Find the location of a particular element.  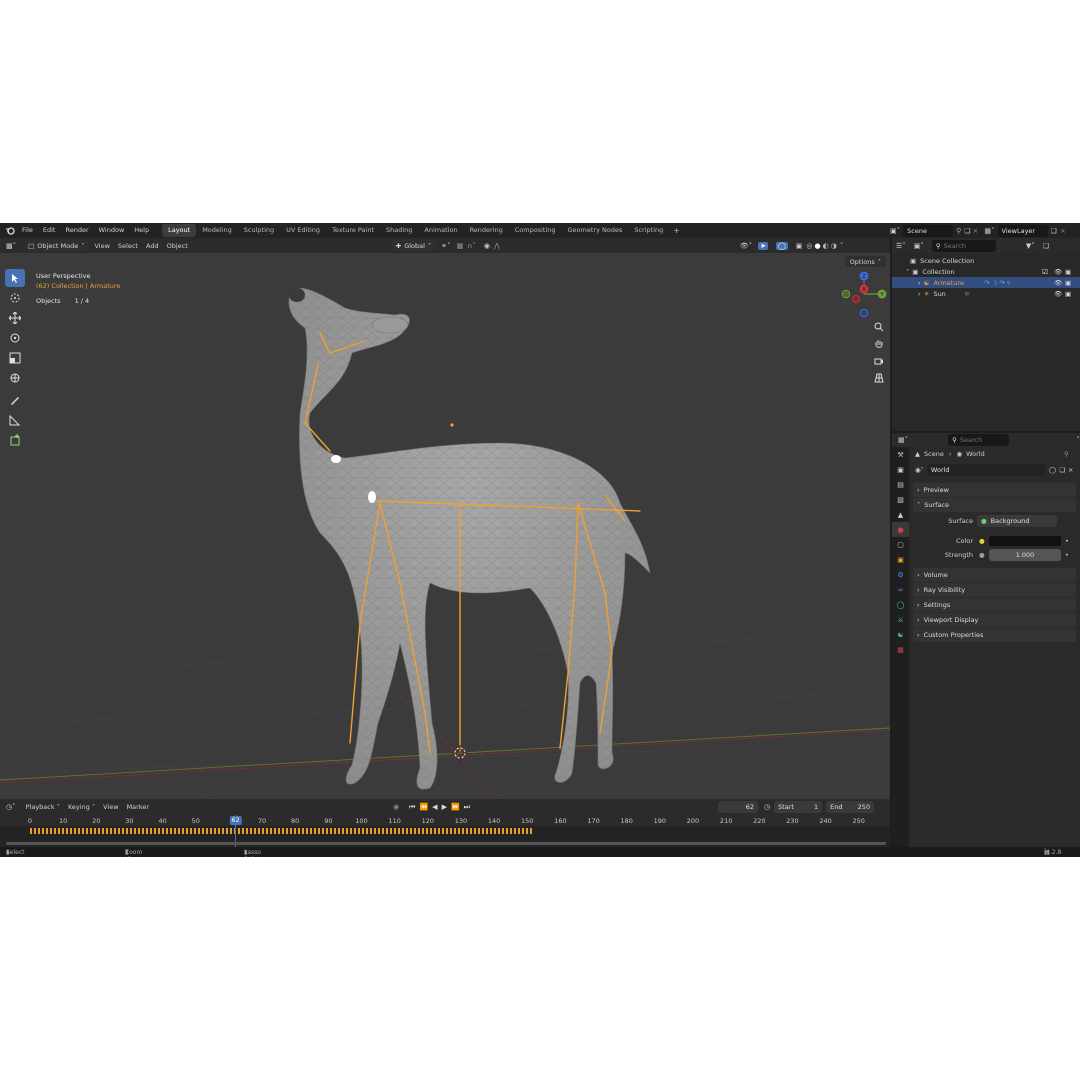

output-tab-icon: ▤ is located at coordinates (900, 484).